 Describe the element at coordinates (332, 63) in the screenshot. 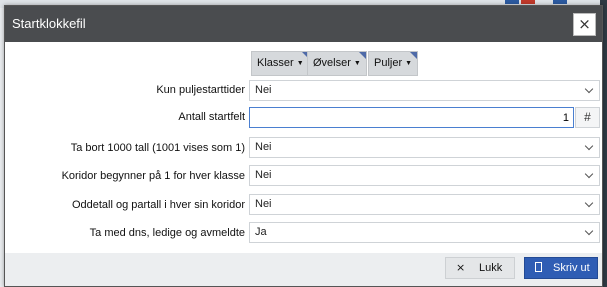

I see `ovelser-filter-label: Øvelser` at that location.